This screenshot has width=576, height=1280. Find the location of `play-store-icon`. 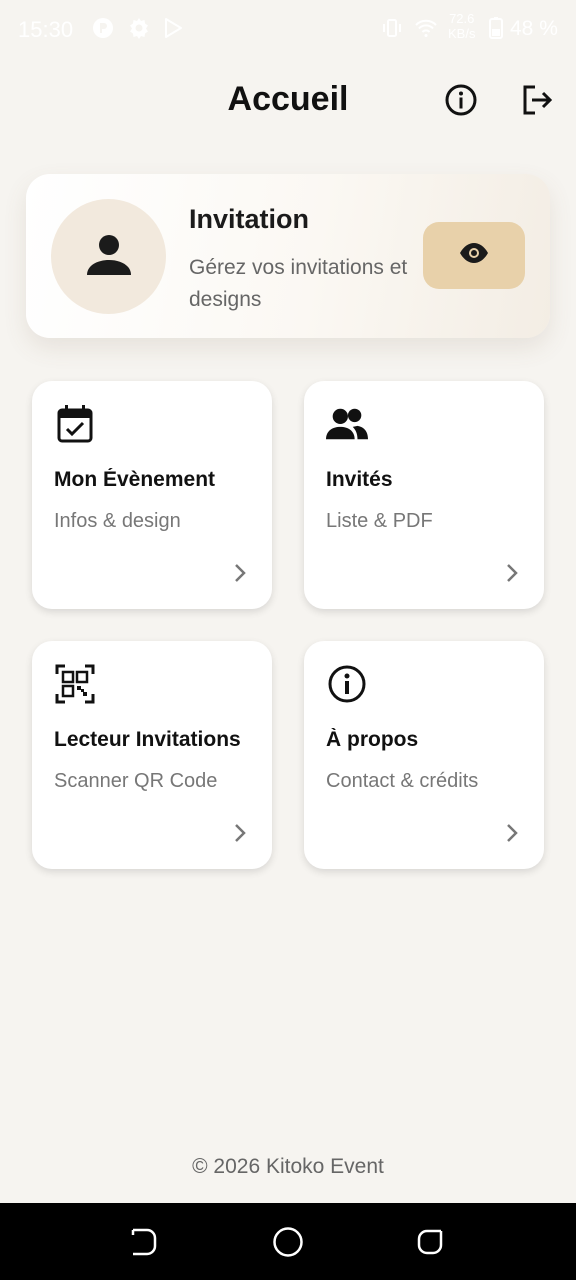

play-store-icon is located at coordinates (173, 28).